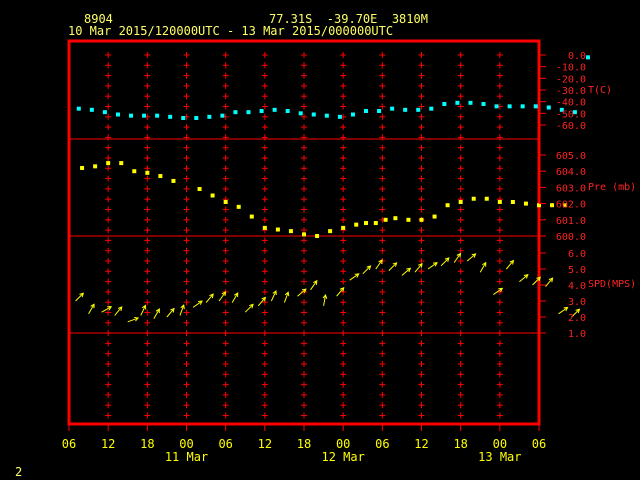 The image size is (640, 480). Describe the element at coordinates (612, 284) in the screenshot. I see `right-axis-unit-label: SPD(MPS)` at that location.